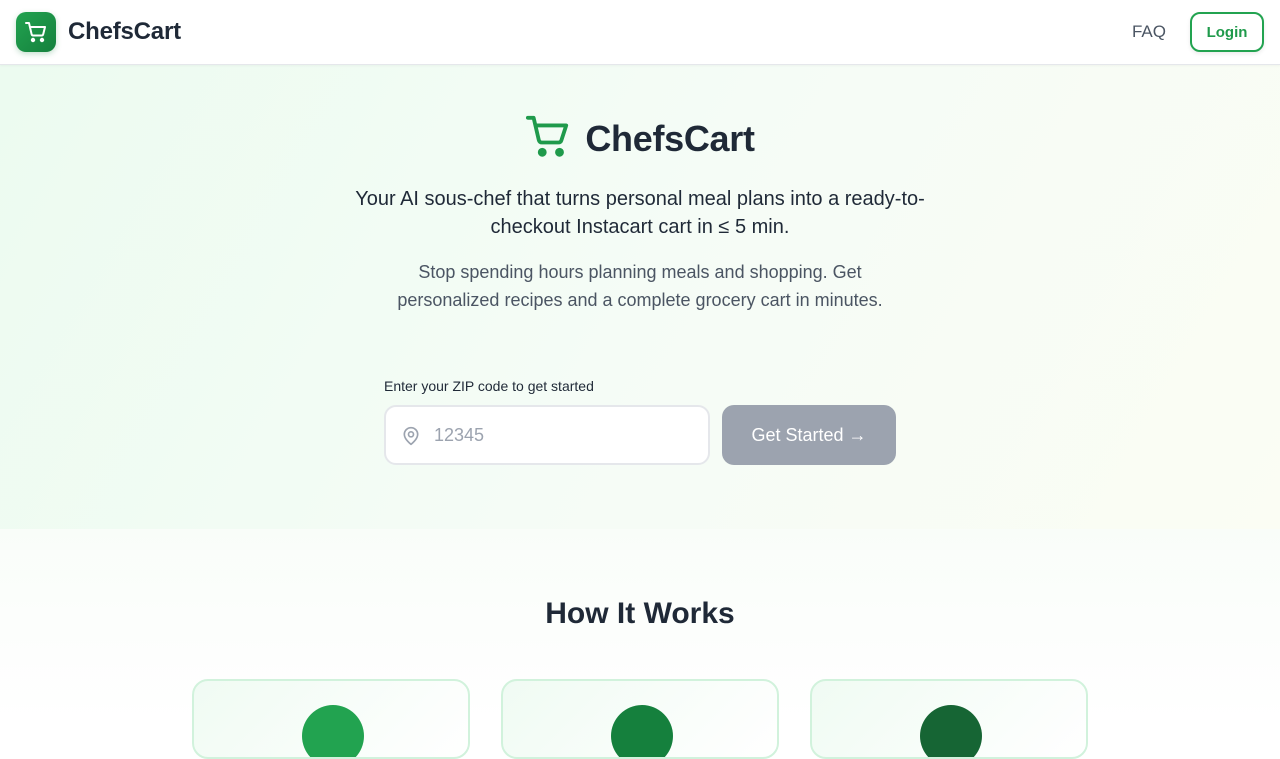 The height and width of the screenshot is (759, 1280). I want to click on top-navbar: ChefsCart FAQ Login, so click(640, 32).